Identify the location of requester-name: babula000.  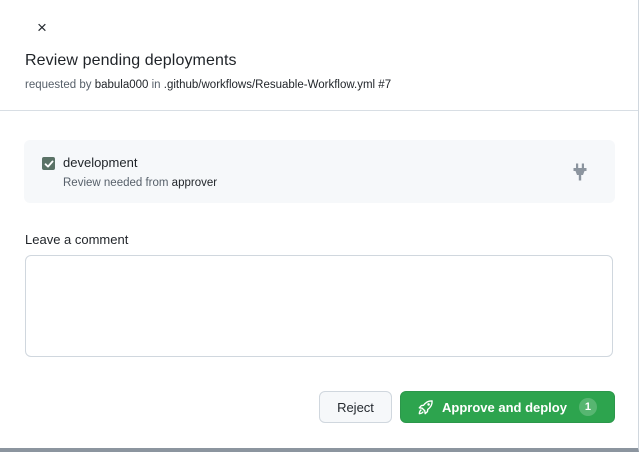
(121, 85).